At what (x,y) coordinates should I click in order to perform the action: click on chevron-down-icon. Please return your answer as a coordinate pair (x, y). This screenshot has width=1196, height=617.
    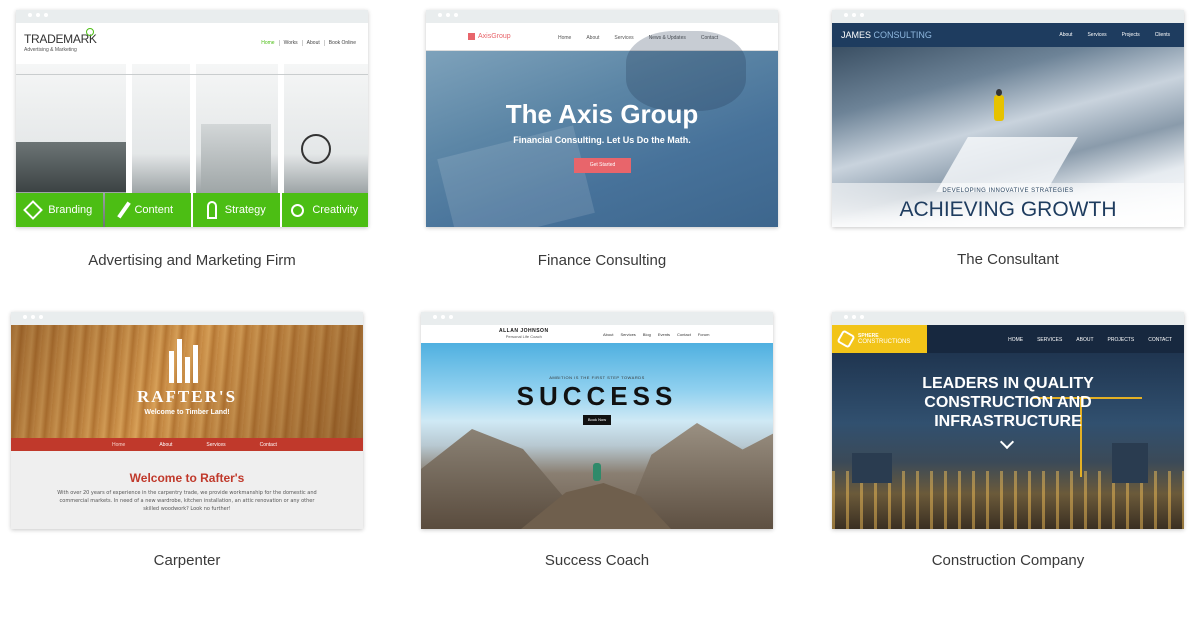
    Looking at the image, I should click on (1007, 442).